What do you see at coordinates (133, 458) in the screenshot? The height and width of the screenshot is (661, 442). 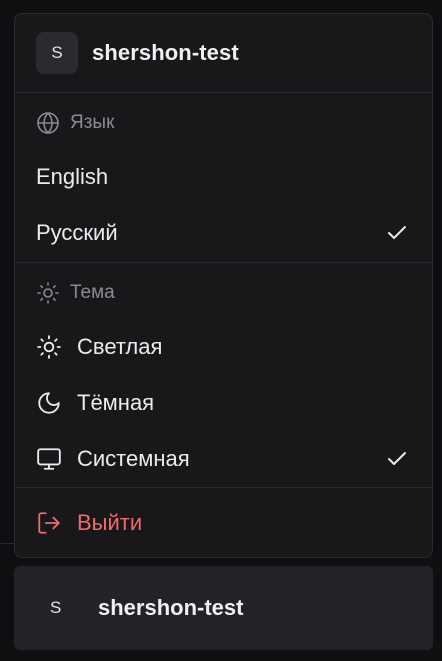 I see `theme-option-label: Системная` at bounding box center [133, 458].